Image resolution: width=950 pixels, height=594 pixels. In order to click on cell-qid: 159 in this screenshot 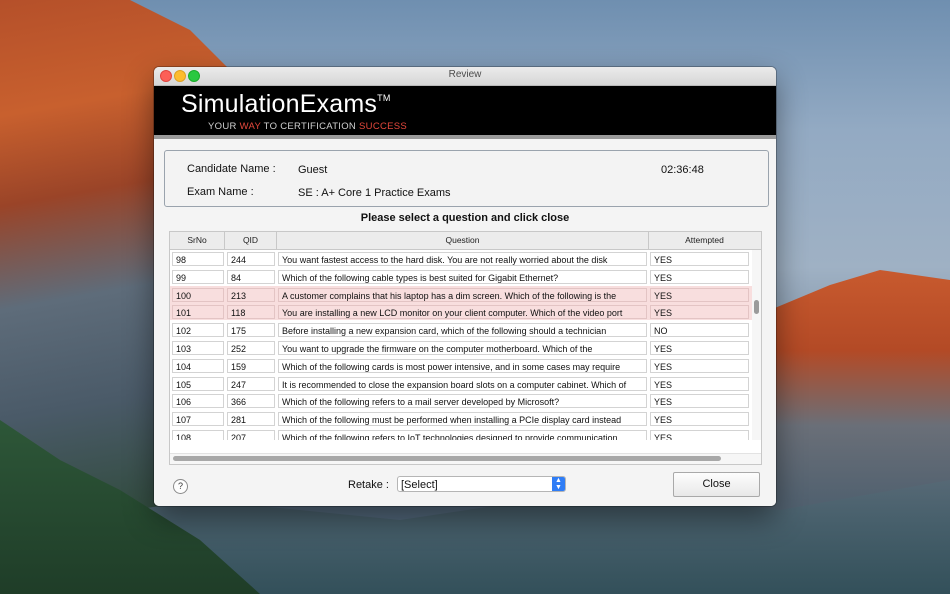, I will do `click(251, 365)`.